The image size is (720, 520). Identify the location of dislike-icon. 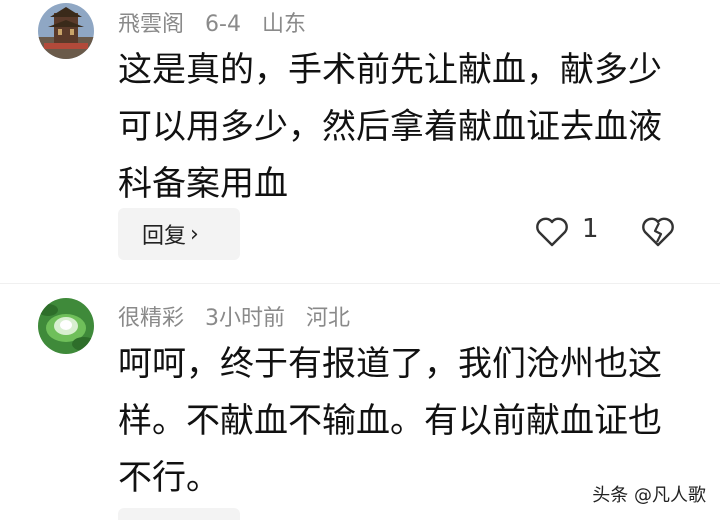
(658, 232).